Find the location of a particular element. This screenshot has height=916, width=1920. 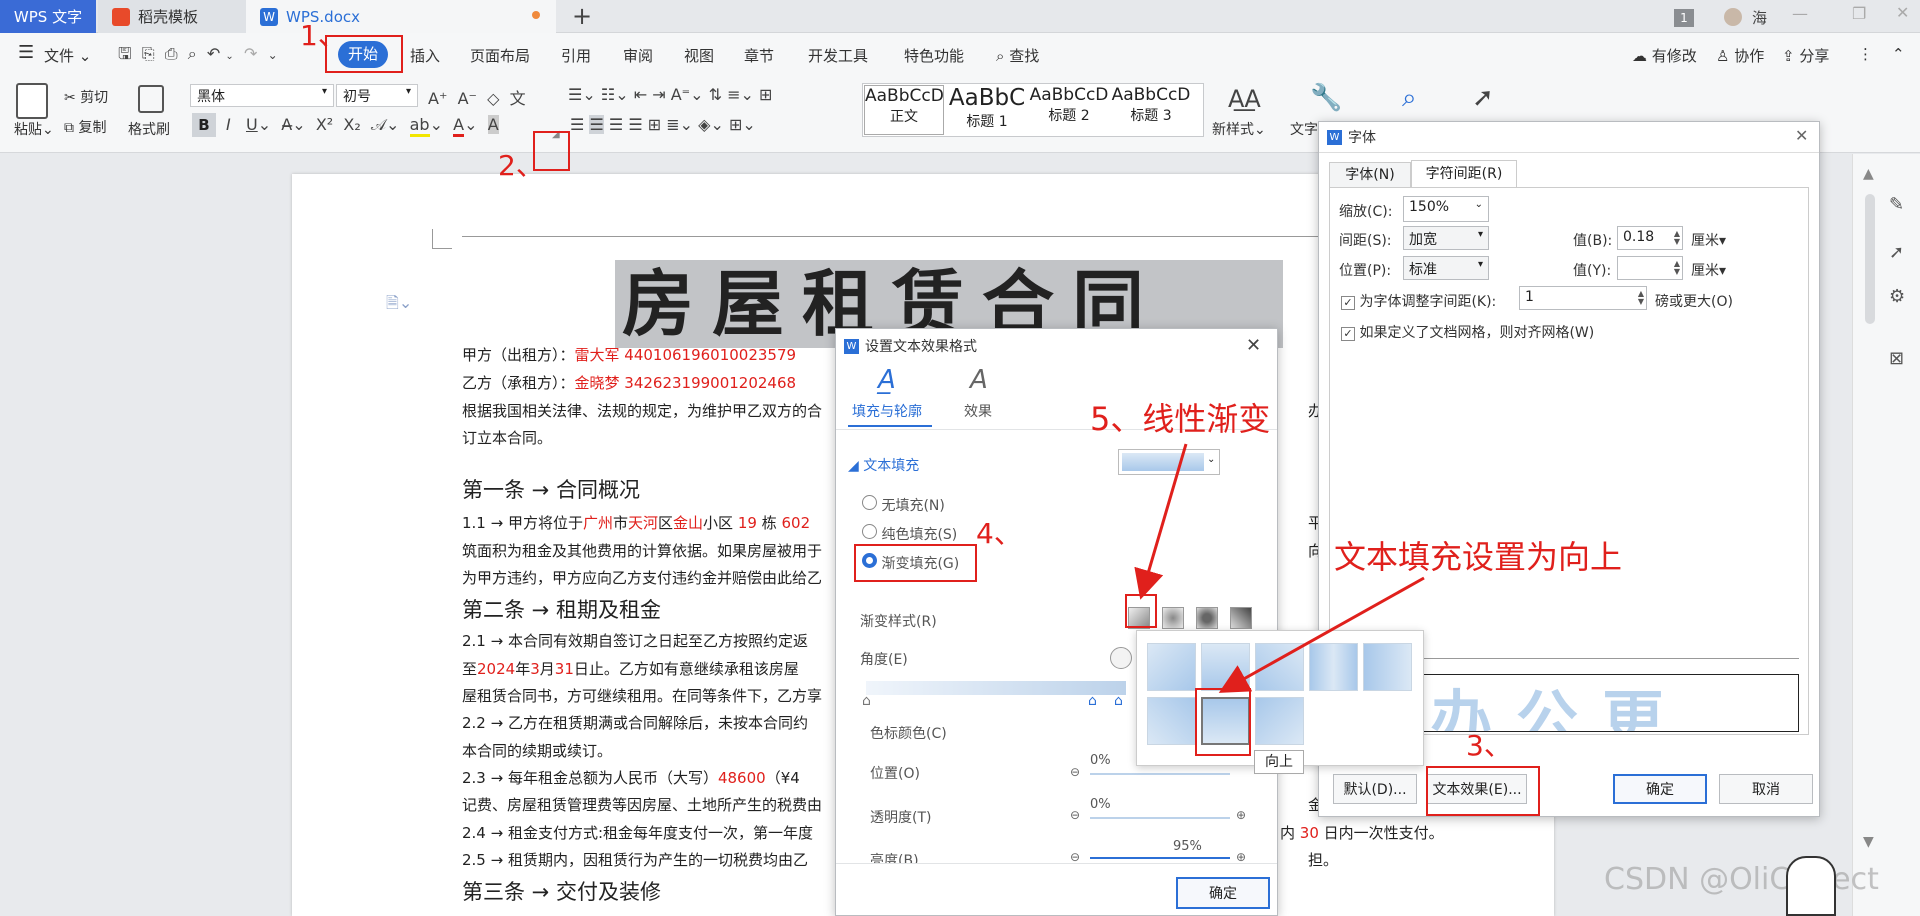

arrow-to-linear is located at coordinates (1161, 521).